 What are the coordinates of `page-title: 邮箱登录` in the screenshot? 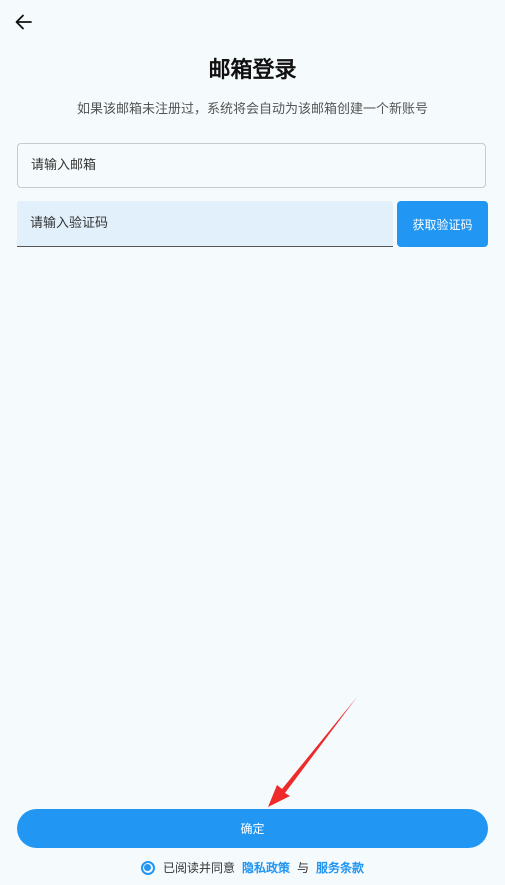 It's located at (252, 70).